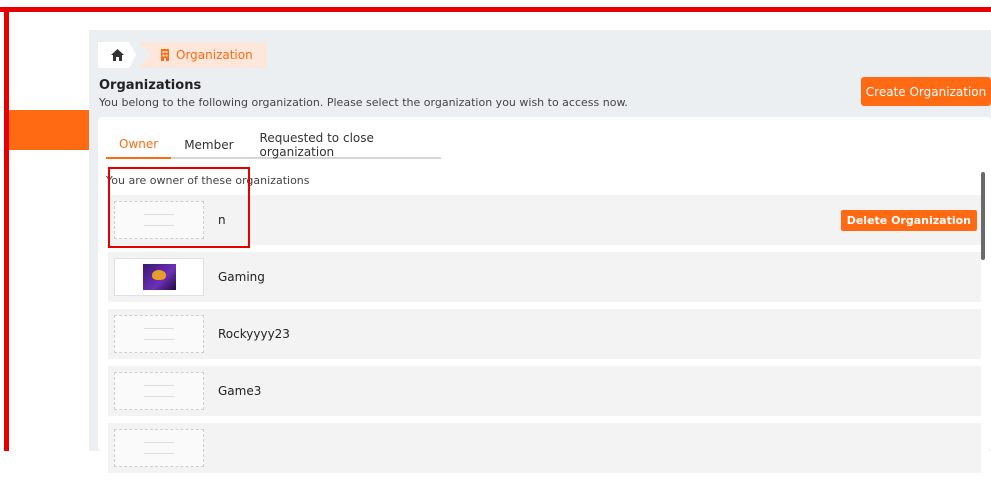 The width and height of the screenshot is (991, 480). What do you see at coordinates (139, 146) in the screenshot?
I see `tab-owner: Owner` at bounding box center [139, 146].